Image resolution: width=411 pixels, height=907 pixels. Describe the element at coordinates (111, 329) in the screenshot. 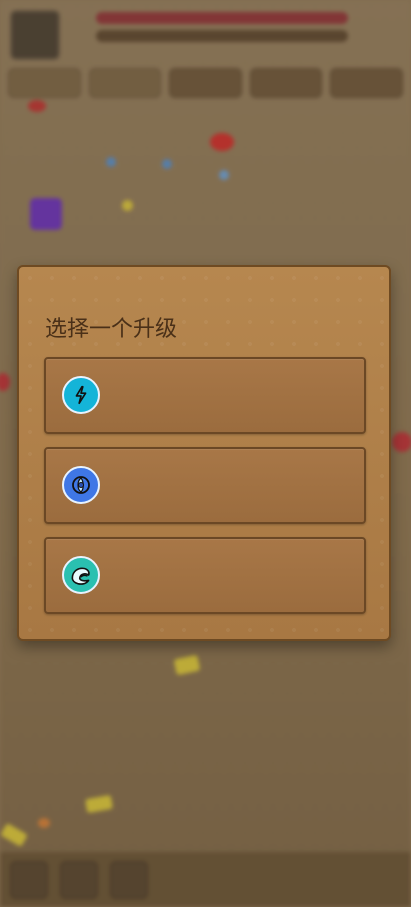

I see `modal-title: 选择一个升级` at that location.